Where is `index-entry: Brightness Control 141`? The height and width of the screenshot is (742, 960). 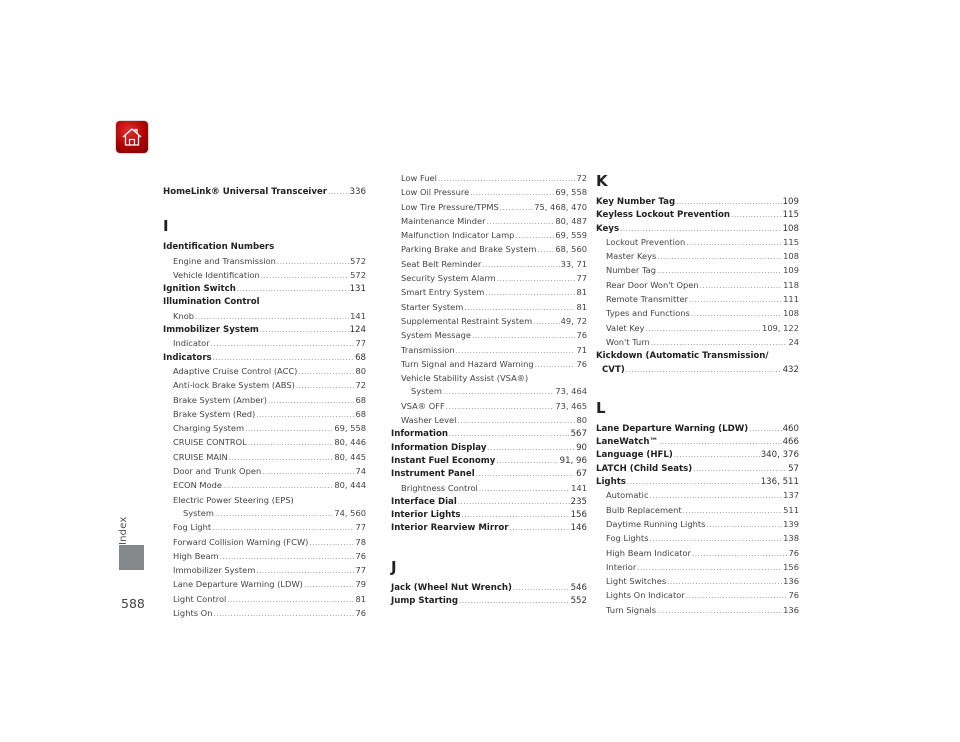
index-entry: Brightness Control 141 is located at coordinates (489, 489).